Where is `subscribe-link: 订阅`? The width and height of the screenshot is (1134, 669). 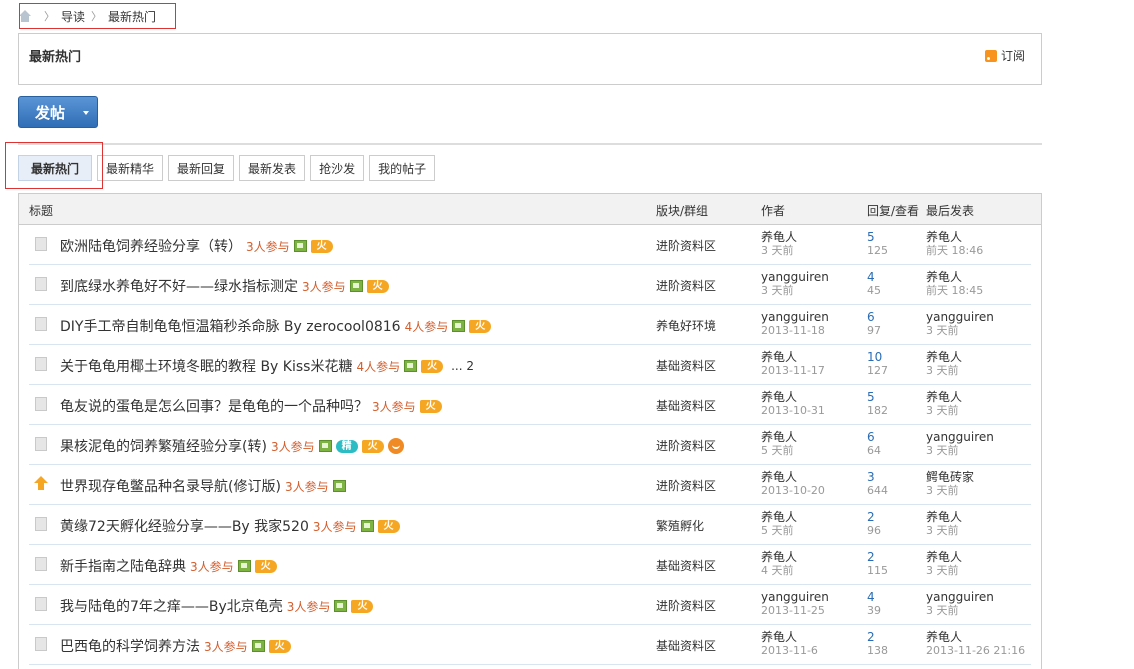 subscribe-link: 订阅 is located at coordinates (1004, 55).